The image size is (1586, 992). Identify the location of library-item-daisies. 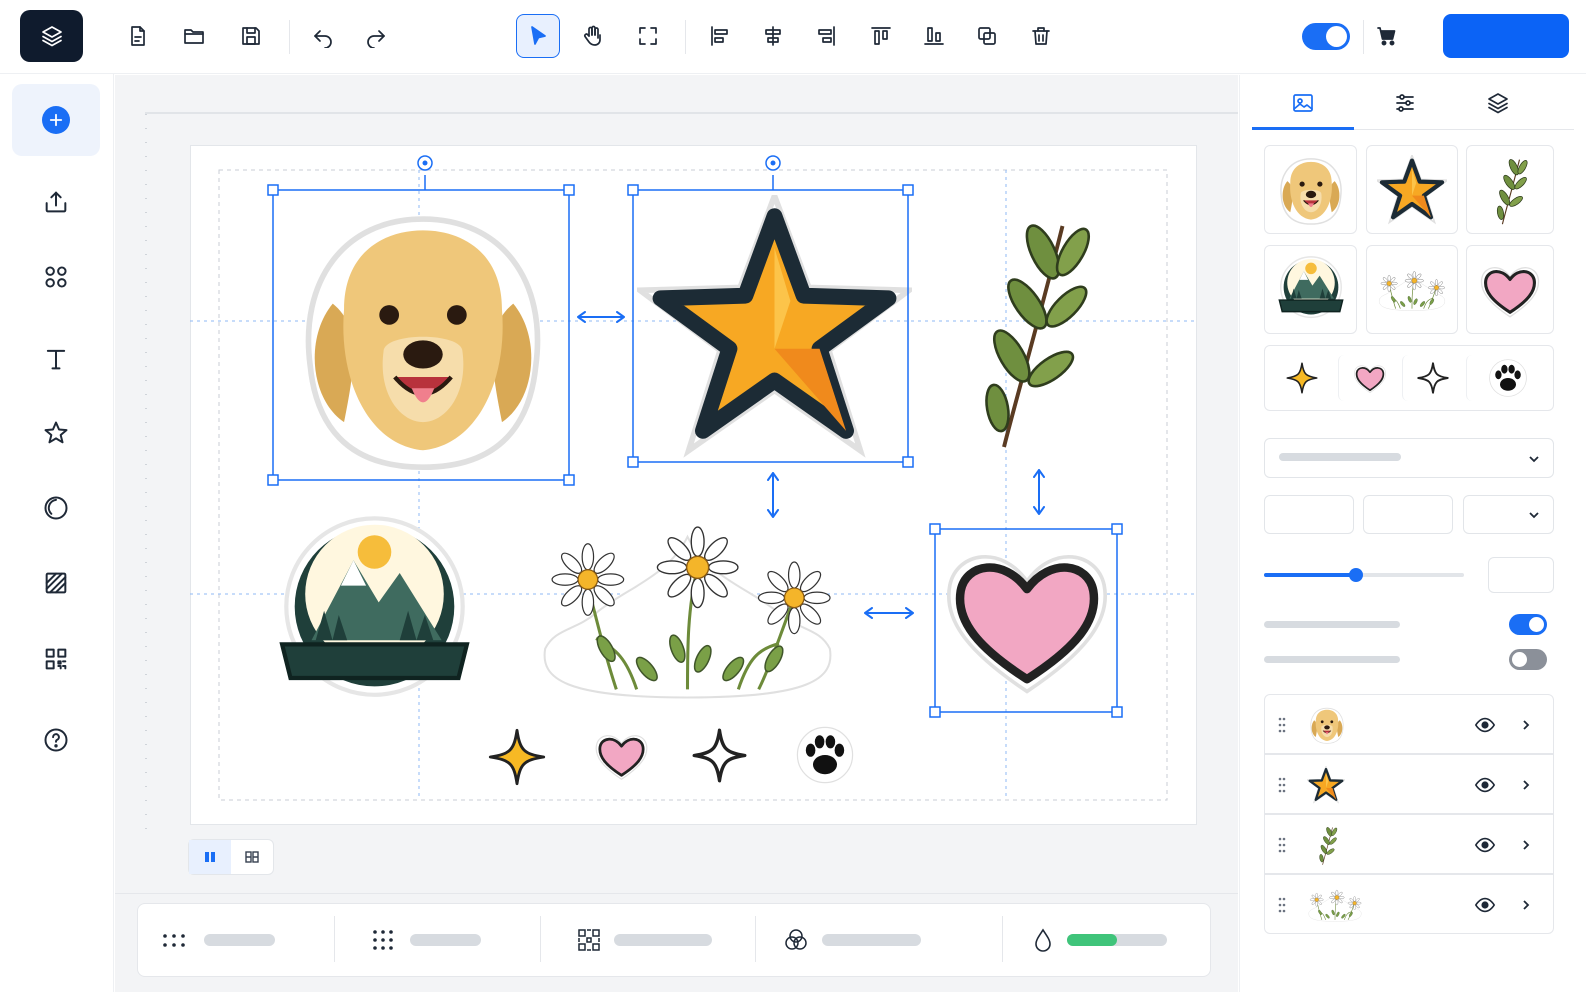
(1412, 289).